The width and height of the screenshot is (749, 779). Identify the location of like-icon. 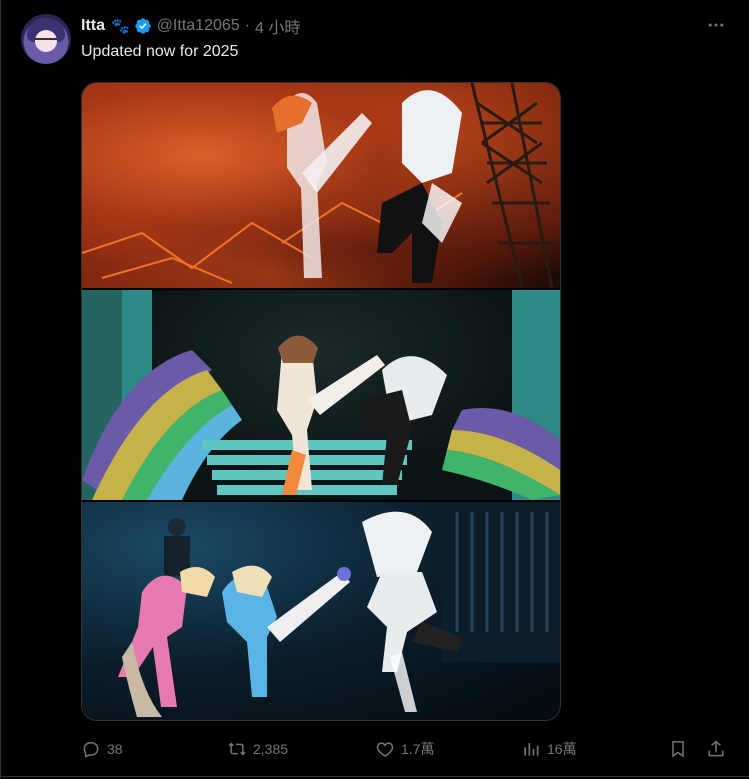
(385, 749).